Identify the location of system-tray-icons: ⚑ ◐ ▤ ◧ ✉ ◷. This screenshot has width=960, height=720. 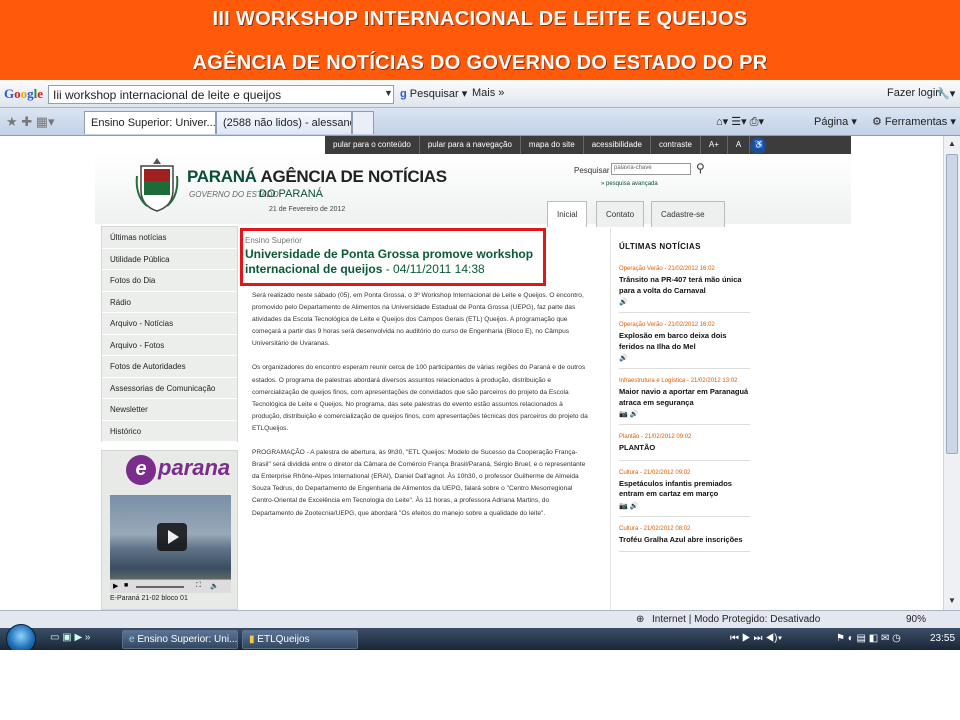
(868, 638).